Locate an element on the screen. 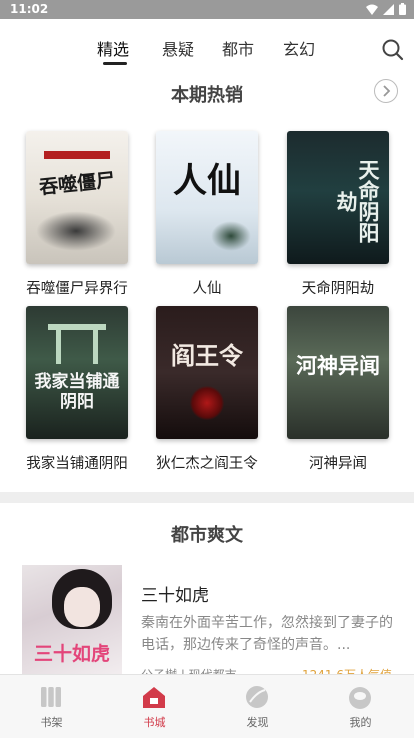  book-card: 人仙 人仙 is located at coordinates (207, 214).